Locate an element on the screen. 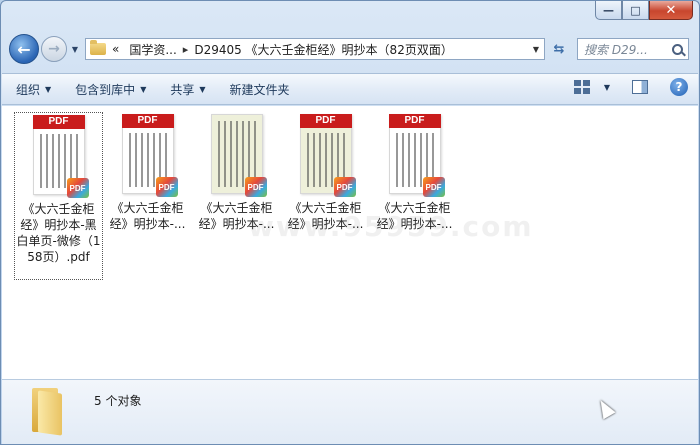 This screenshot has width=700, height=445. include-library-label: 包含到库中 is located at coordinates (105, 89).